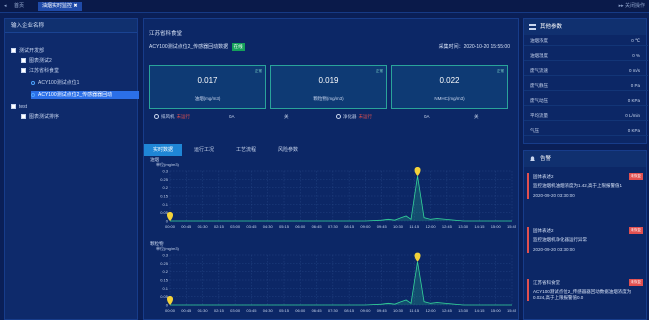 This screenshot has width=649, height=320. I want to click on nmhc-value: 0.022, so click(449, 80).